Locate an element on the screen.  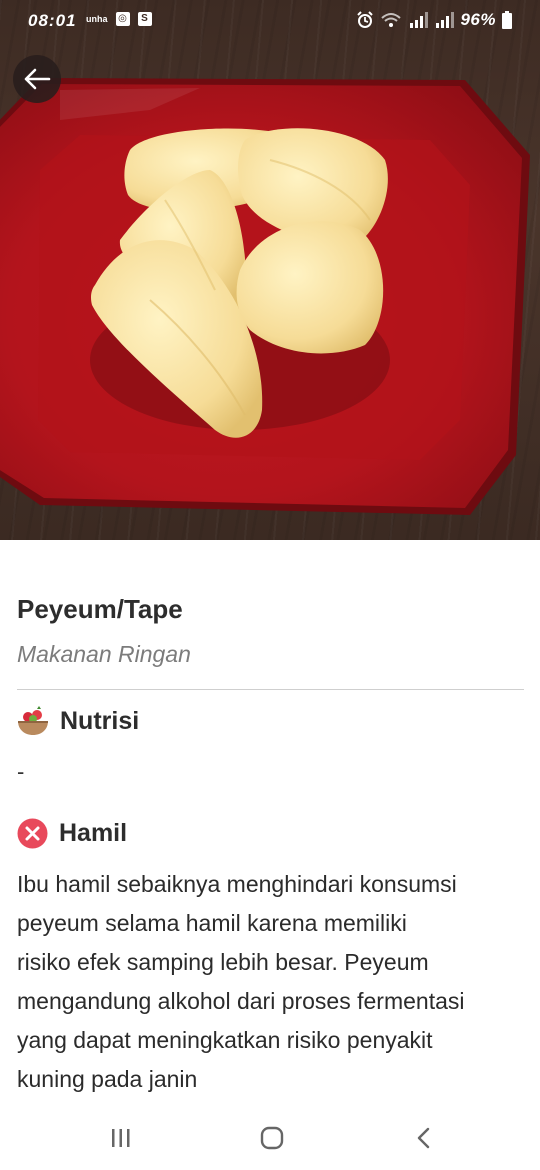
back-button is located at coordinates (37, 79).